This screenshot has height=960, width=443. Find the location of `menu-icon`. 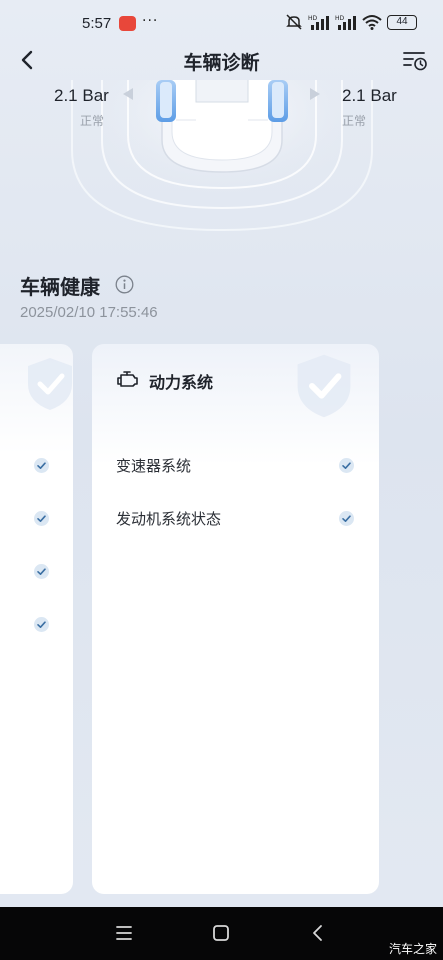

menu-icon is located at coordinates (124, 933).